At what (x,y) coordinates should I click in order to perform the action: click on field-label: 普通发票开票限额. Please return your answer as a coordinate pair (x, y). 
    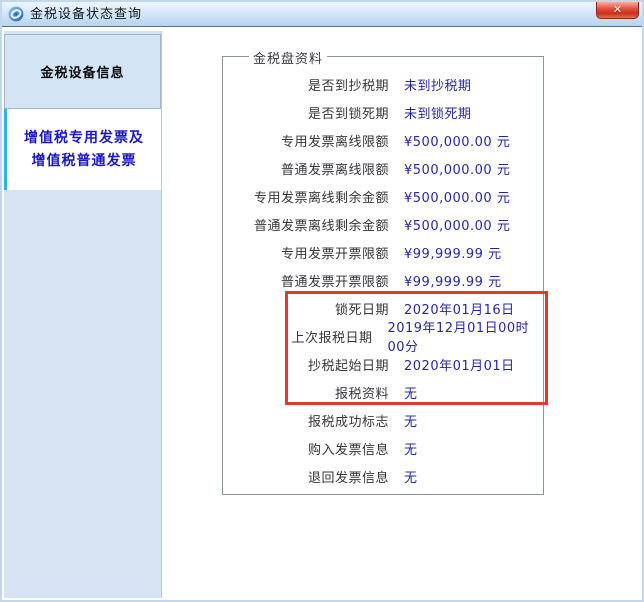
    Looking at the image, I should click on (334, 282).